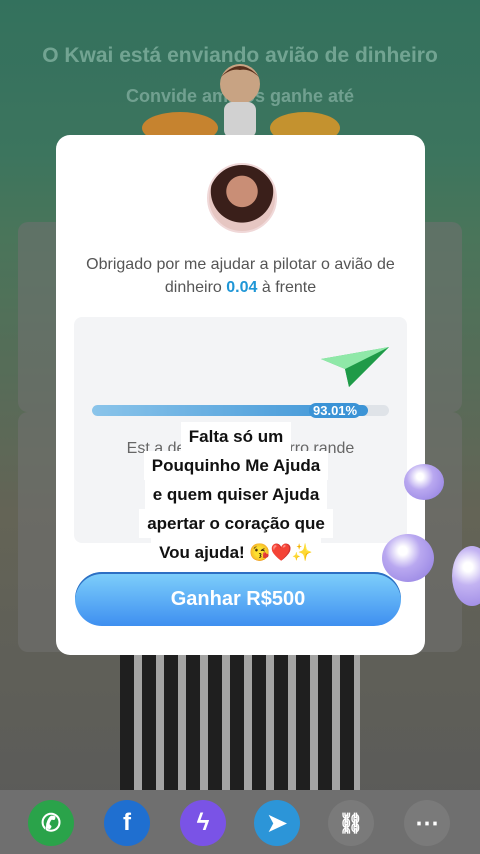 This screenshot has height=854, width=480. I want to click on caption-line: apertar o coração que, so click(236, 523).